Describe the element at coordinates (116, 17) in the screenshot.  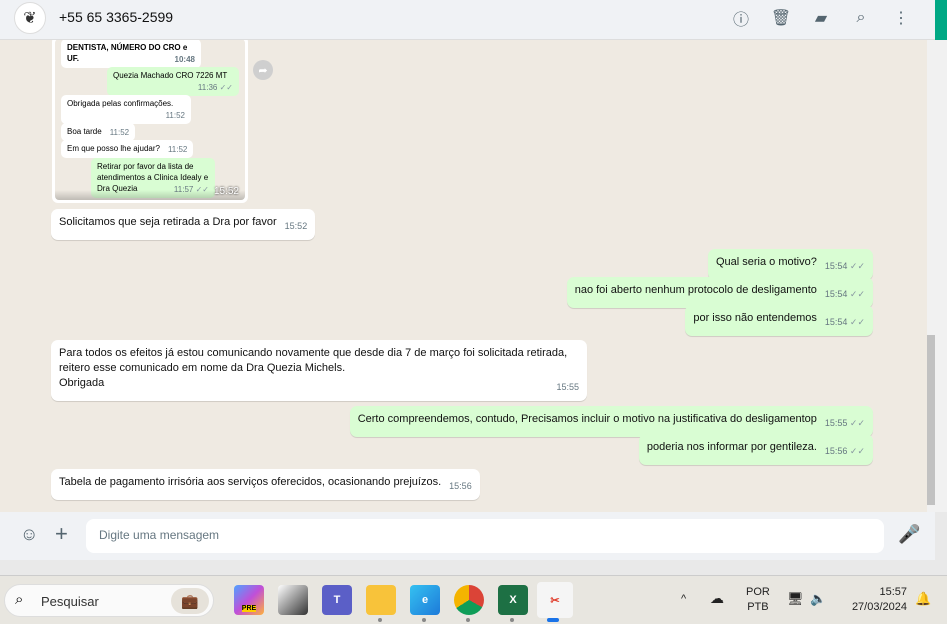
I see `contact-phone: +55 65 3365-2599` at that location.